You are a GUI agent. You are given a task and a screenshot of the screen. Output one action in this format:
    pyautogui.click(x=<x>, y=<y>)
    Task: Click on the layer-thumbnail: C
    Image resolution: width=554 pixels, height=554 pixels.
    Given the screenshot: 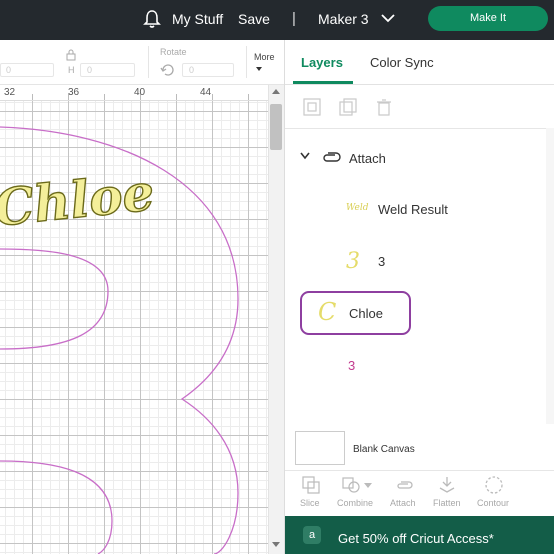 What is the action you would take?
    pyautogui.click(x=327, y=312)
    